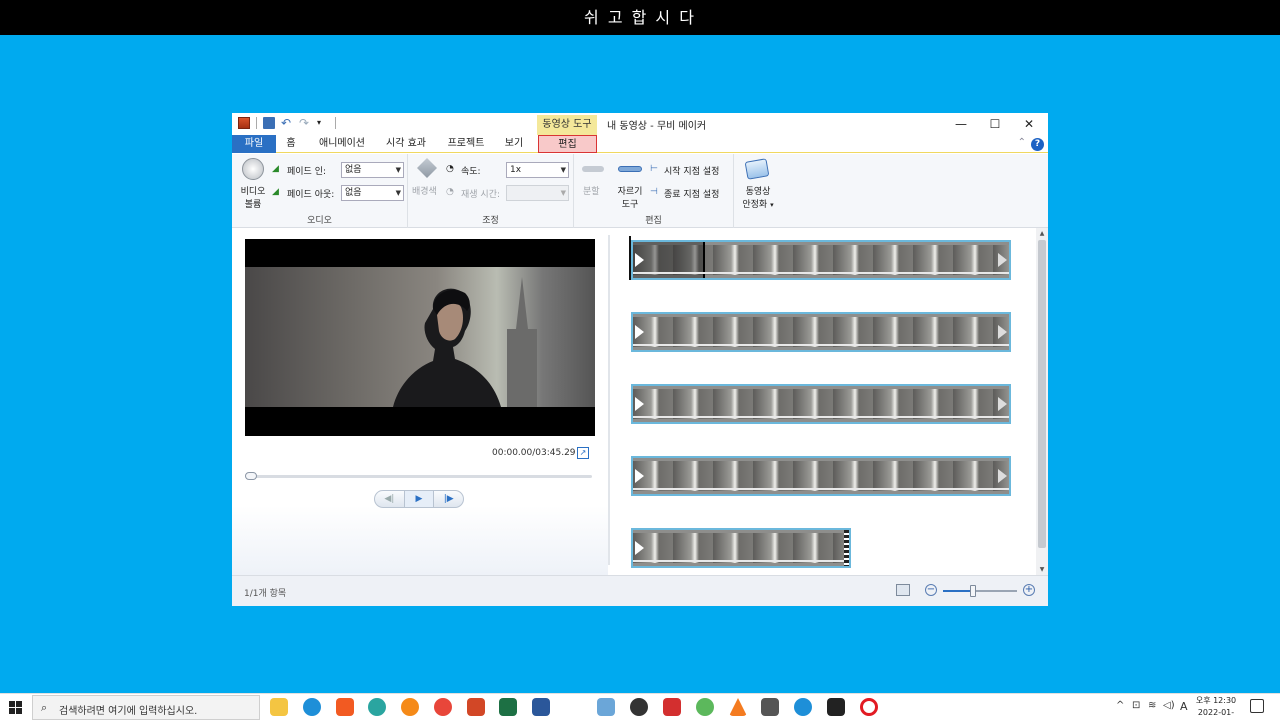  What do you see at coordinates (931, 590) in the screenshot?
I see `zoom-out-icon: −` at bounding box center [931, 590].